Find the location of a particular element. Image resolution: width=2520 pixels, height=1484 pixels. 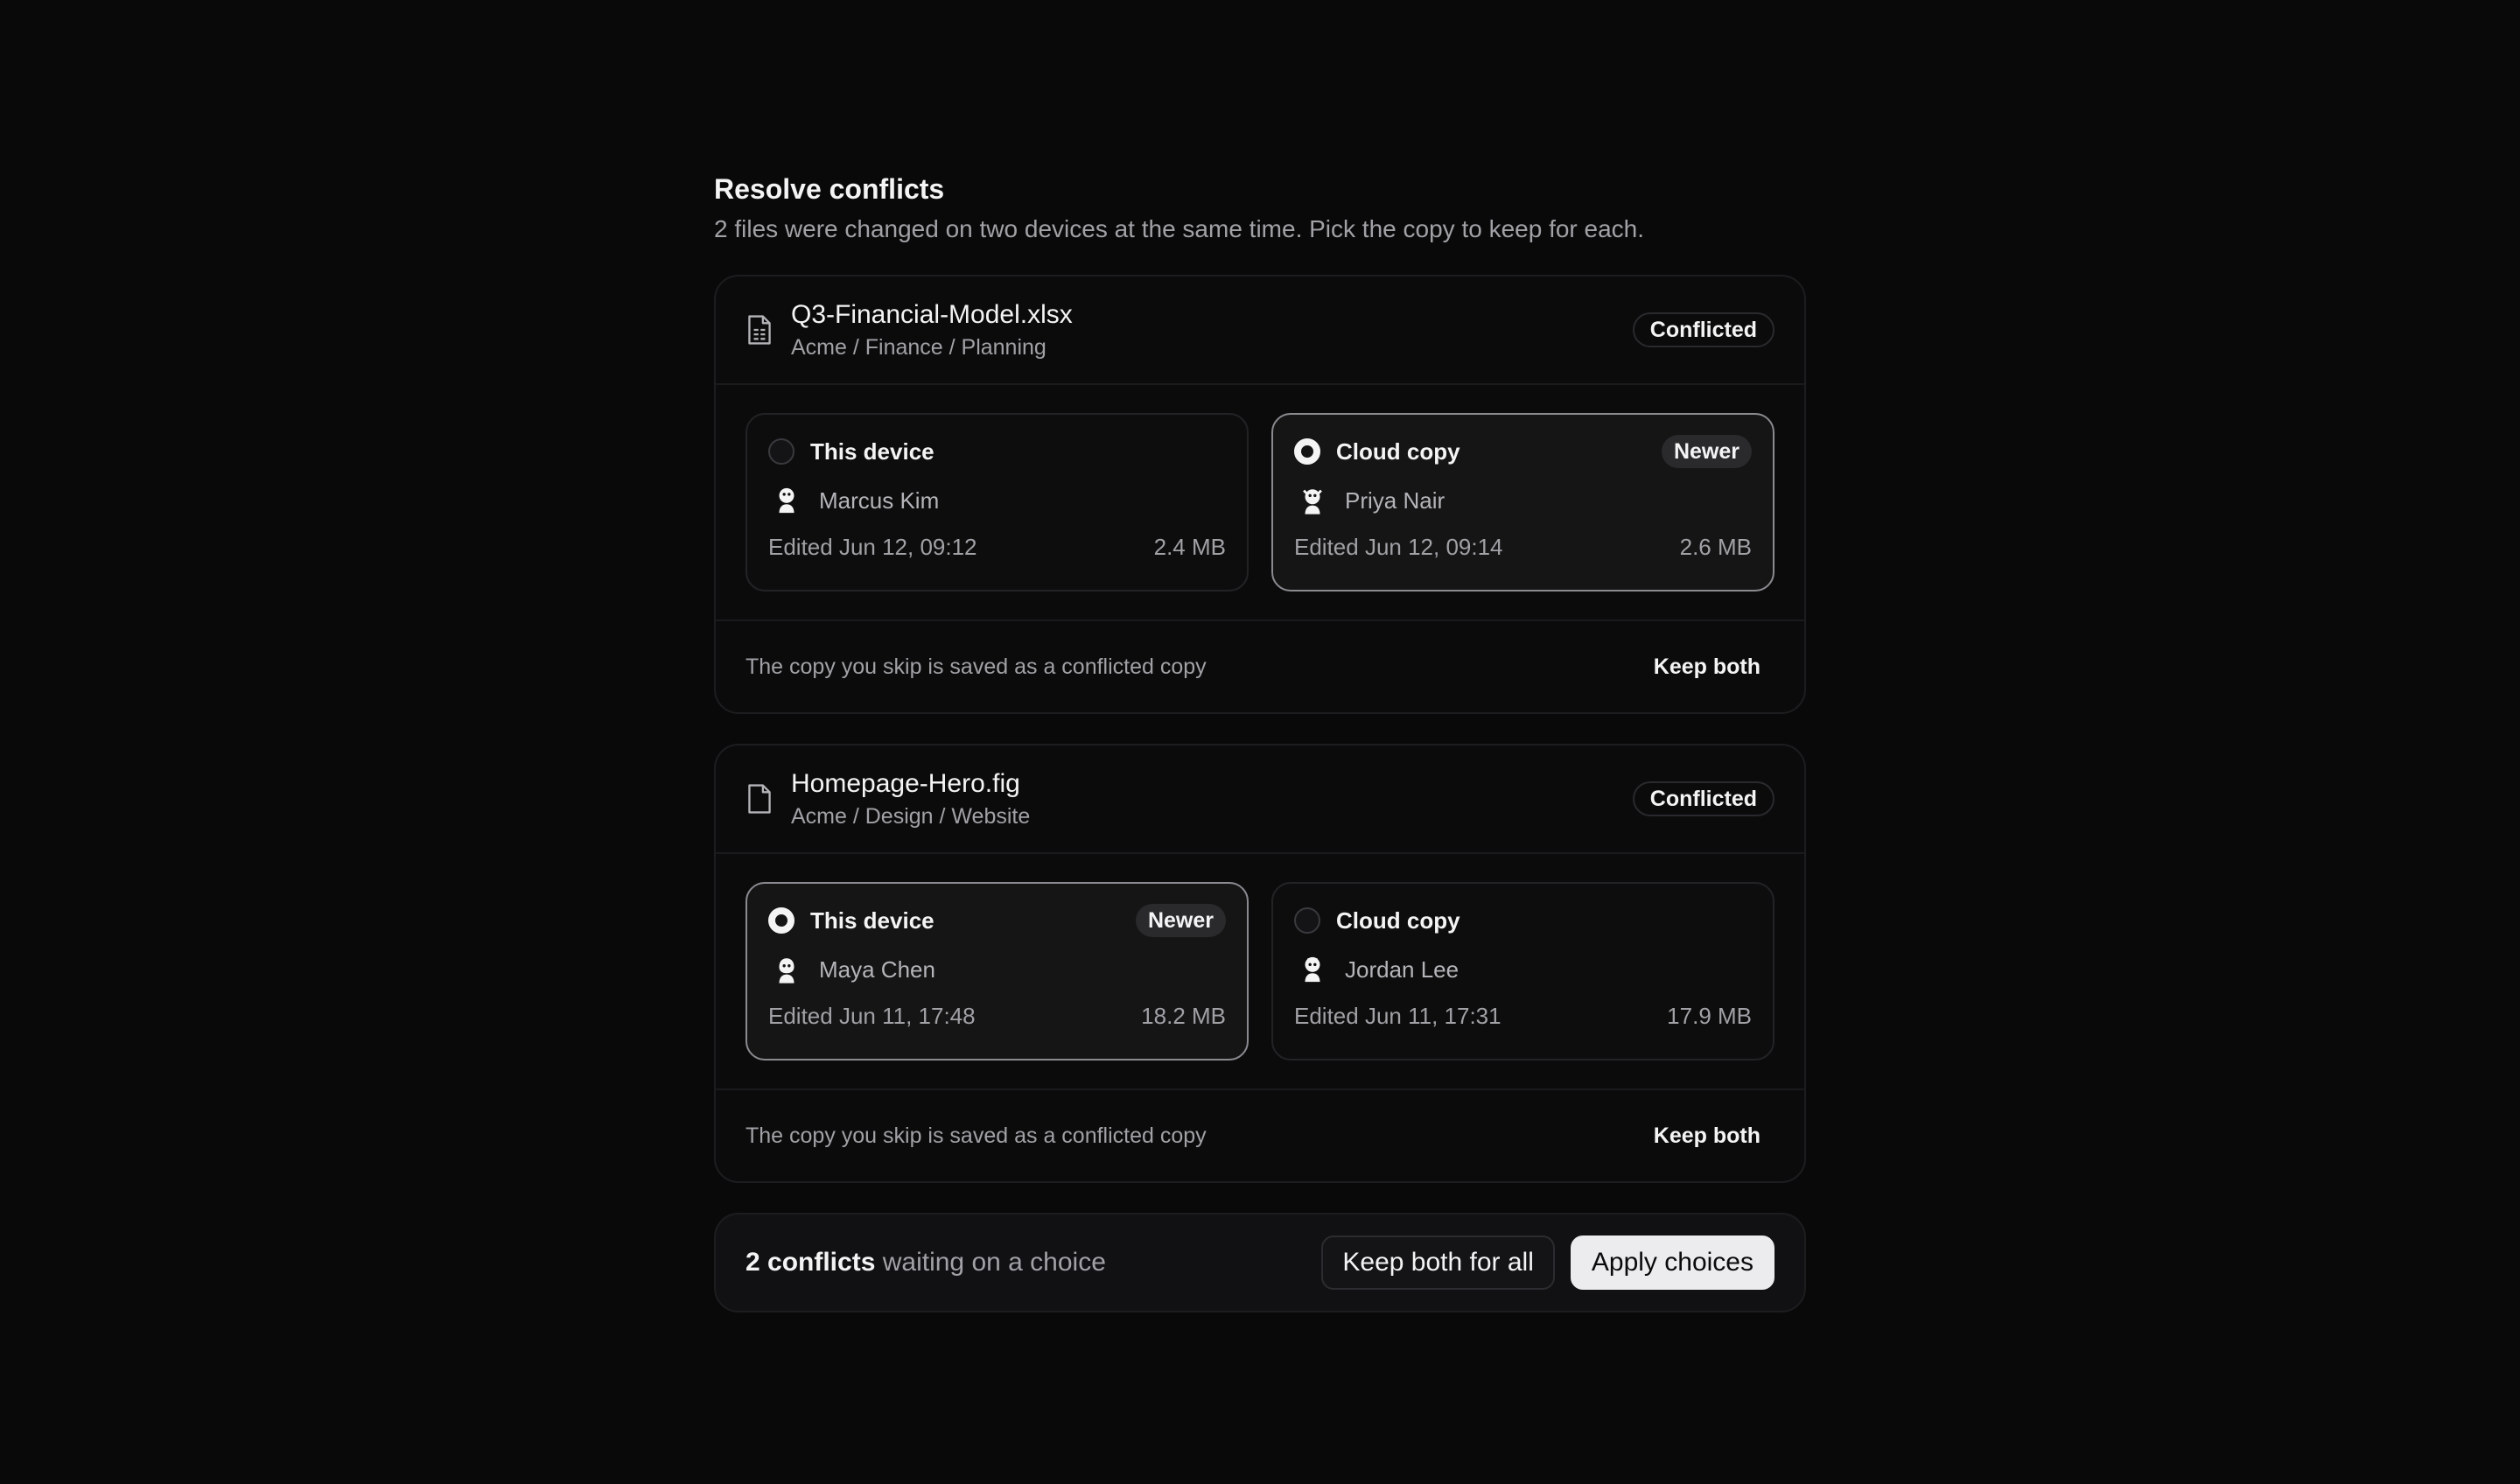

spreadsheet-file-icon is located at coordinates (759, 330).